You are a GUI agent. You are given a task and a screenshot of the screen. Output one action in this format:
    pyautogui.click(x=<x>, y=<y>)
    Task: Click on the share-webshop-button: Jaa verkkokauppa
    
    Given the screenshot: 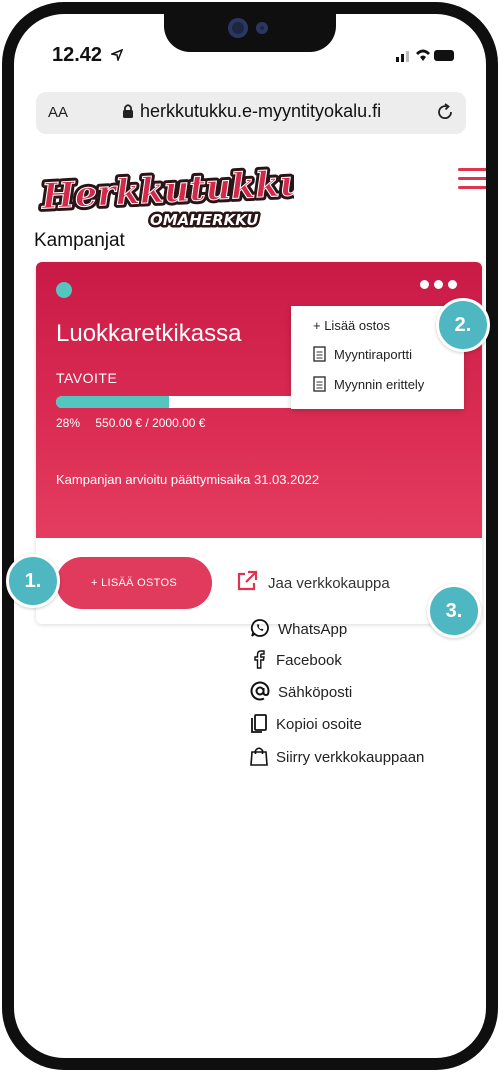 What is the action you would take?
    pyautogui.click(x=313, y=581)
    